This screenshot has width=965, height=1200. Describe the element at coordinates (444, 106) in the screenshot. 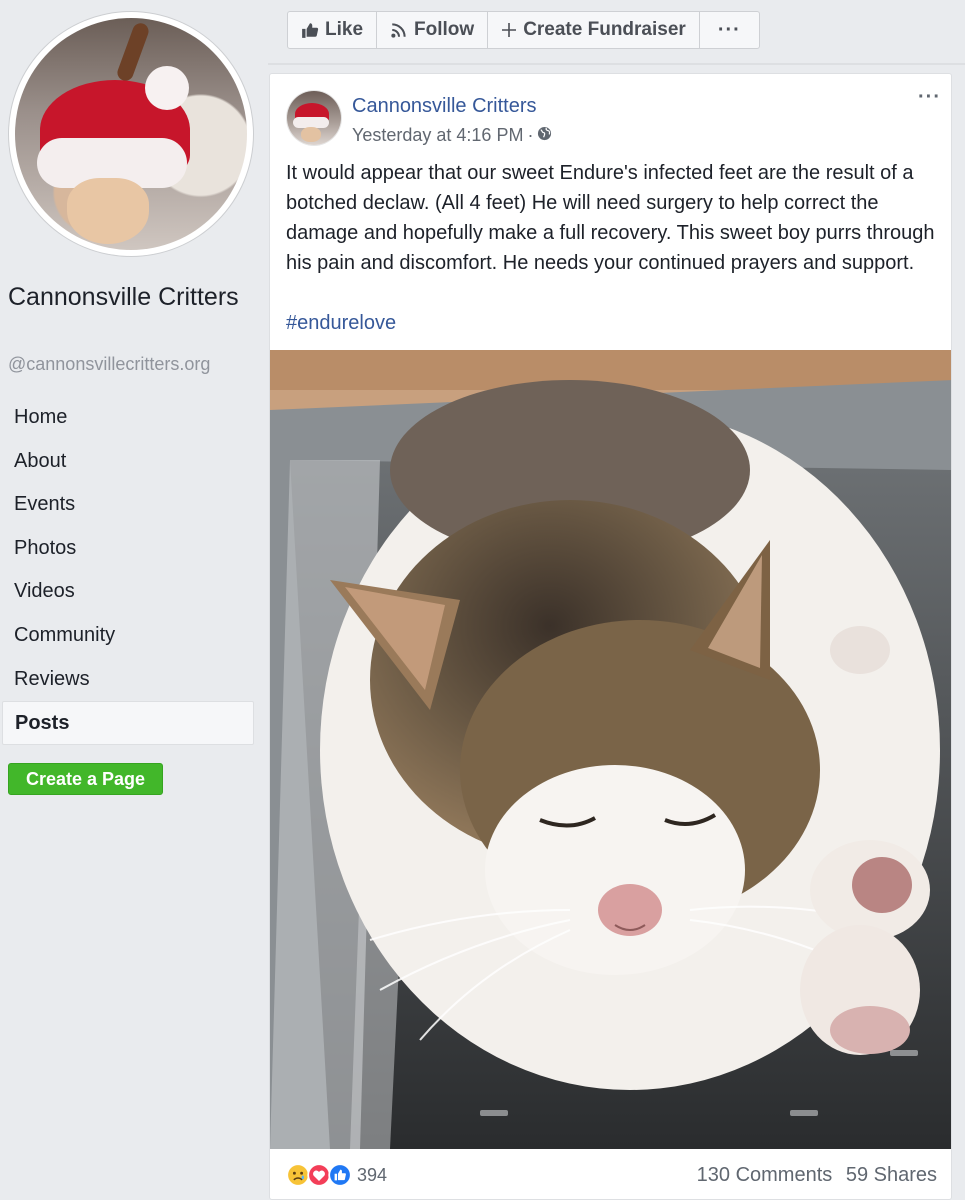

I see `post-author-name: Cannonsville Critters` at that location.